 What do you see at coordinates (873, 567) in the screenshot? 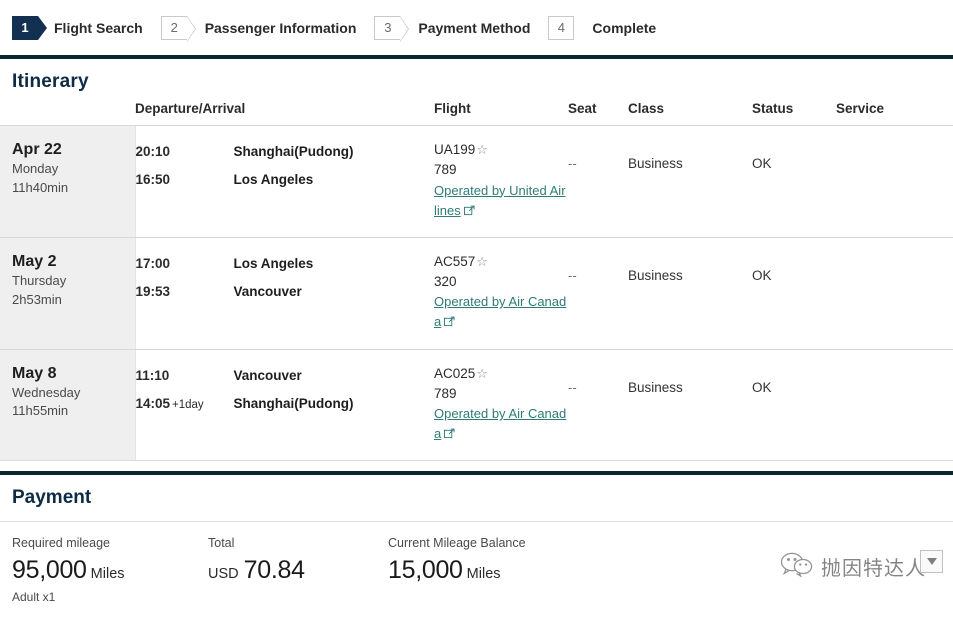
I see `watermark-text: 抛因特达人` at bounding box center [873, 567].